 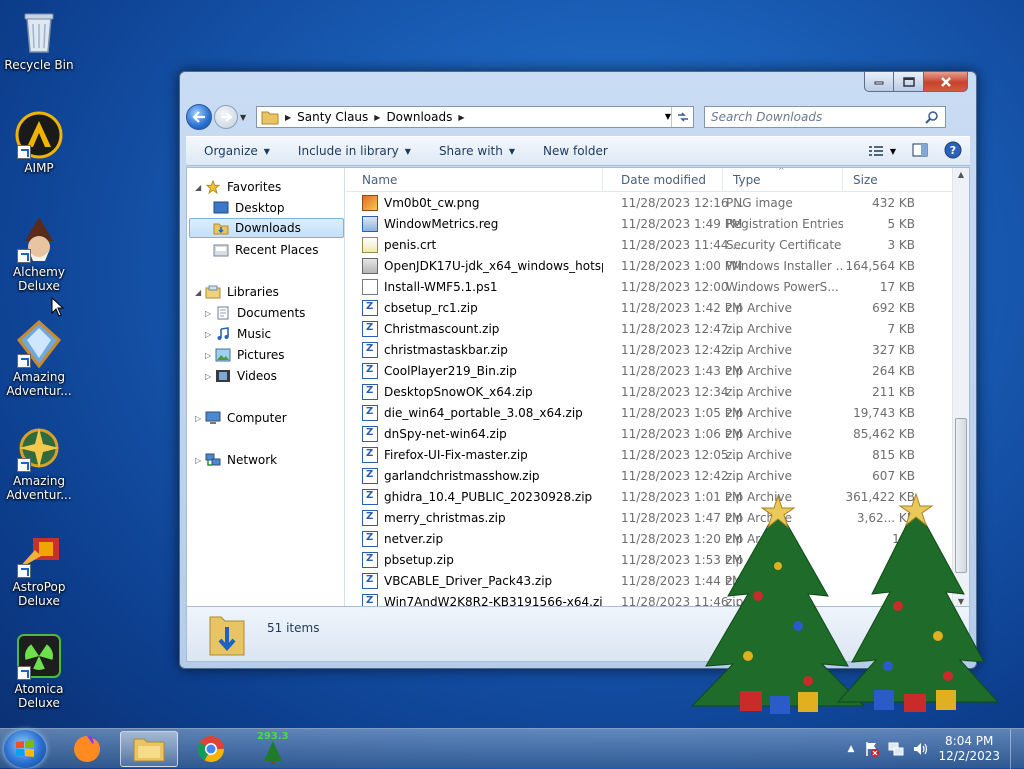 What do you see at coordinates (149, 749) in the screenshot?
I see `taskbar-explorer-button` at bounding box center [149, 749].